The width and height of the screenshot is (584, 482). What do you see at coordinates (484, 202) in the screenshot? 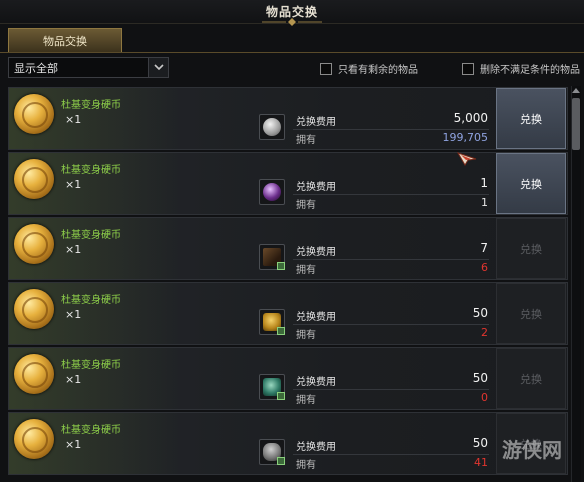
I see `owned-value: 1` at bounding box center [484, 202].